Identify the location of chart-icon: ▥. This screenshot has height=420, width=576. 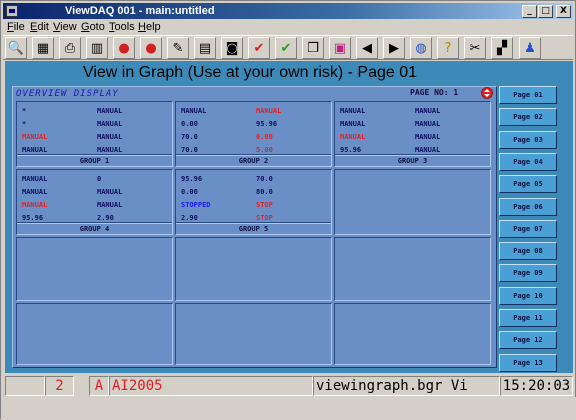
(97, 48).